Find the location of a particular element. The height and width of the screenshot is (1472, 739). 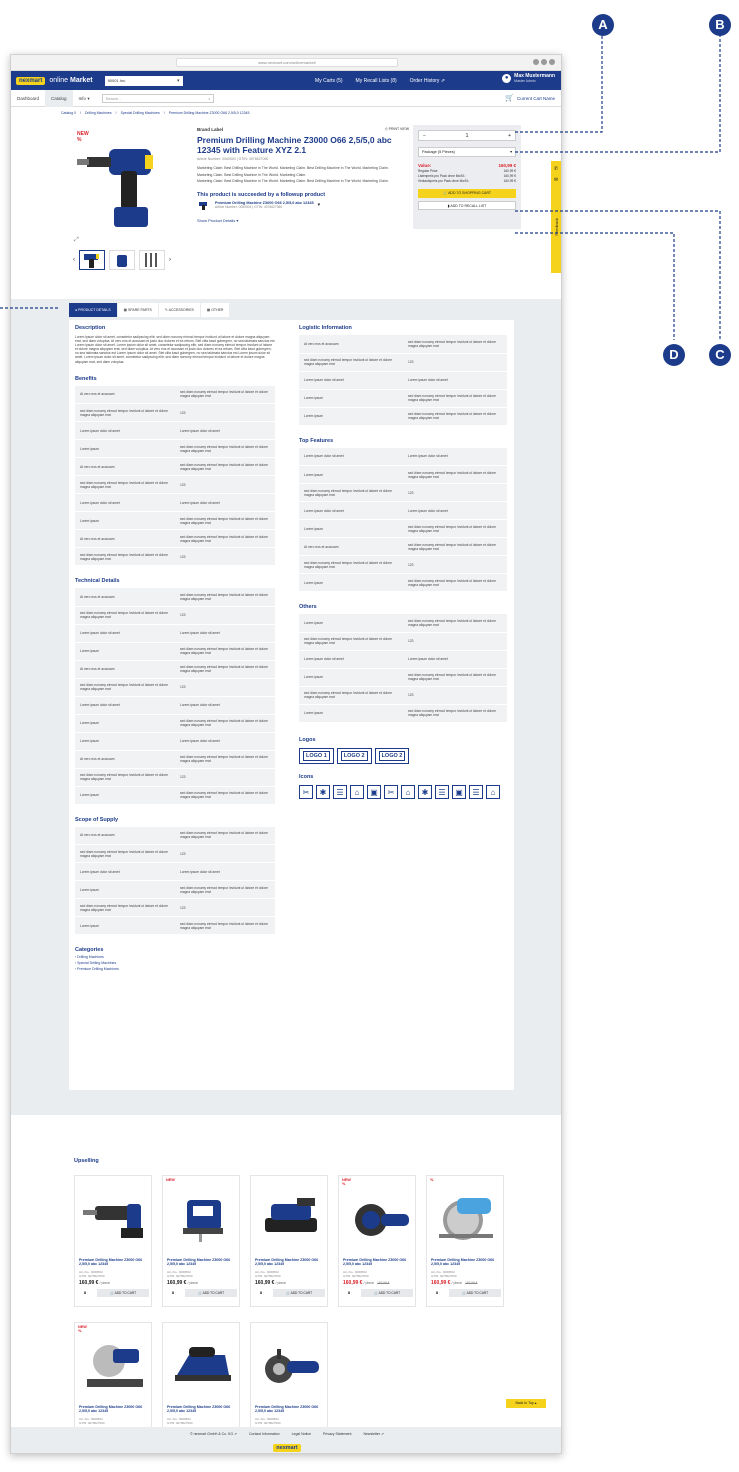

url-bar: www.nexmart.com/onlinemarket/ is located at coordinates (287, 62).